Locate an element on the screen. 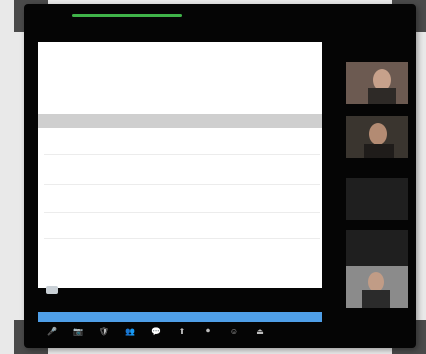 The image size is (426, 354). participants-icon: 👥 is located at coordinates (130, 331).